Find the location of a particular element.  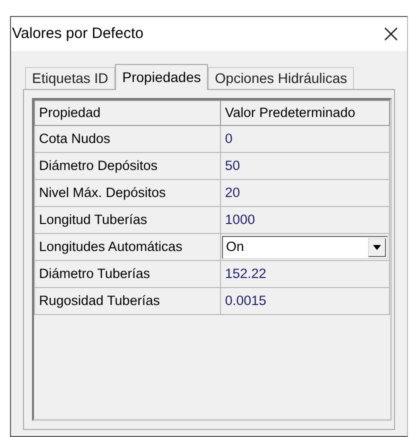

property-name: Diámetro Tuberías is located at coordinates (127, 274).